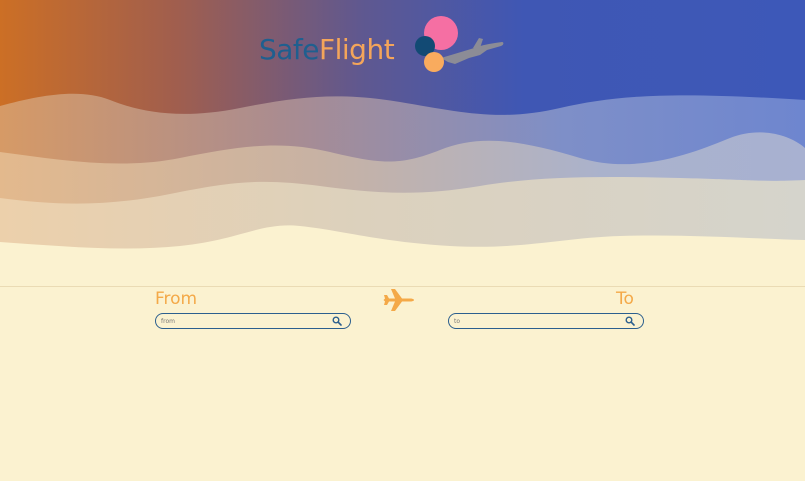 The width and height of the screenshot is (805, 481). Describe the element at coordinates (459, 44) in the screenshot. I see `balloons-airplane-icon` at that location.